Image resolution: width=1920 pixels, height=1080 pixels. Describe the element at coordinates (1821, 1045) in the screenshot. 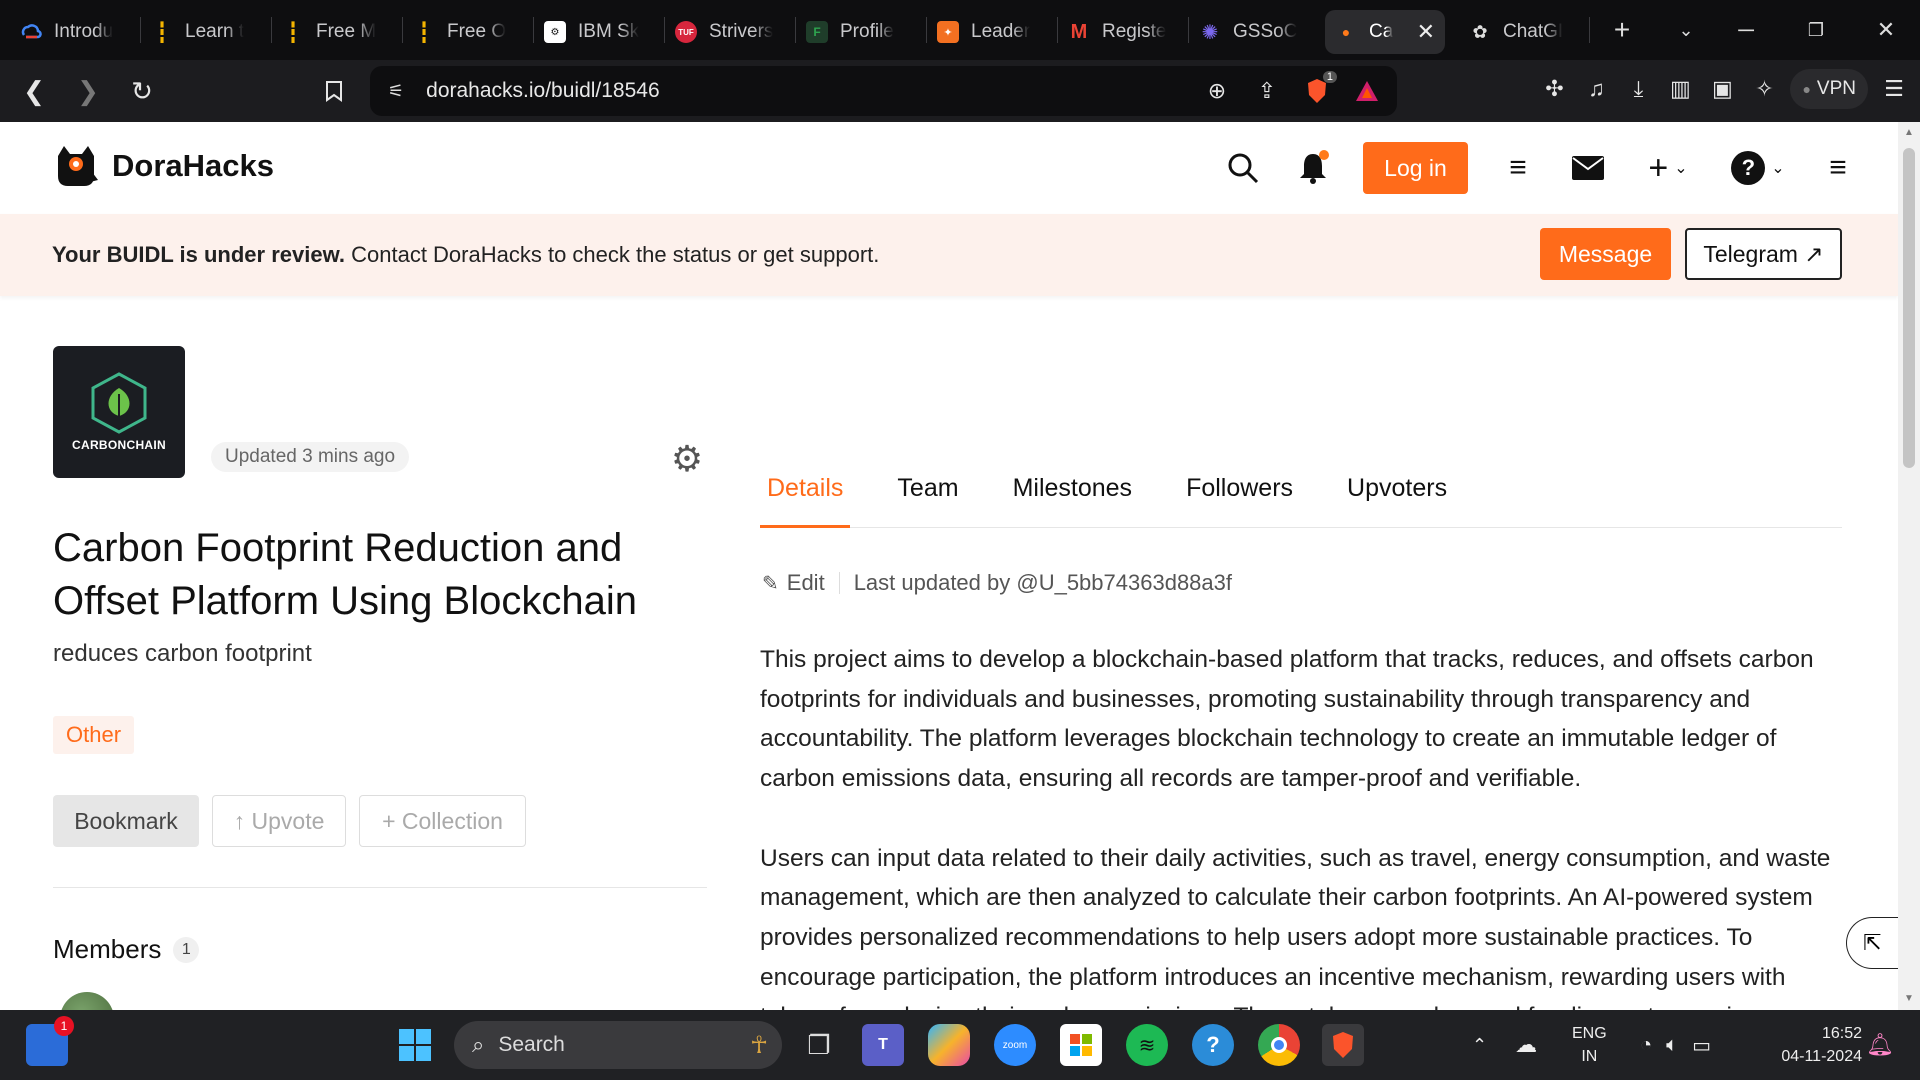

I see `taskbar-clock: 16:52 04-11-2024` at that location.